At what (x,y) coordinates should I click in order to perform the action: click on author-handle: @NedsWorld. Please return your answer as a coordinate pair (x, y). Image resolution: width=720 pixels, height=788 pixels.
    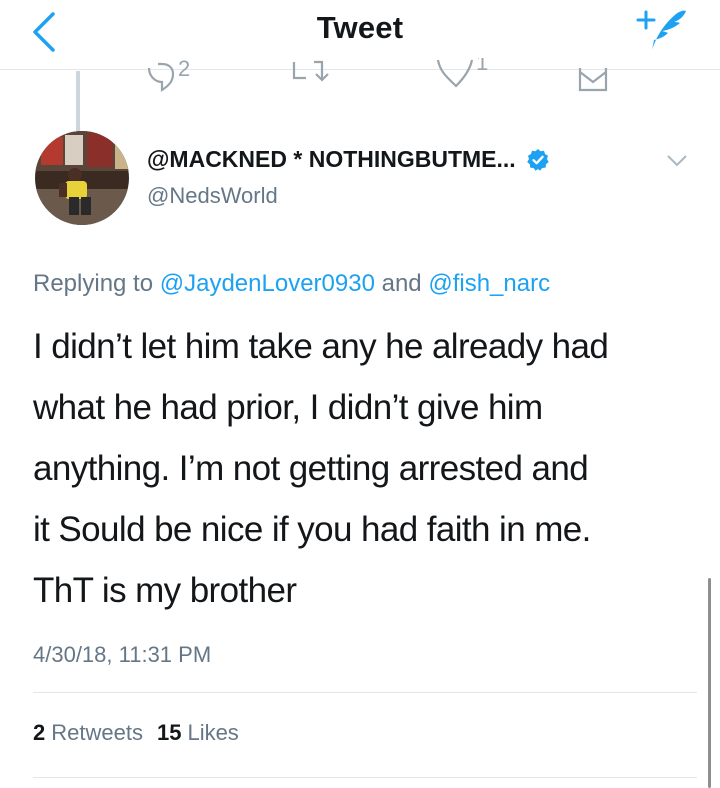
    Looking at the image, I should click on (212, 196).